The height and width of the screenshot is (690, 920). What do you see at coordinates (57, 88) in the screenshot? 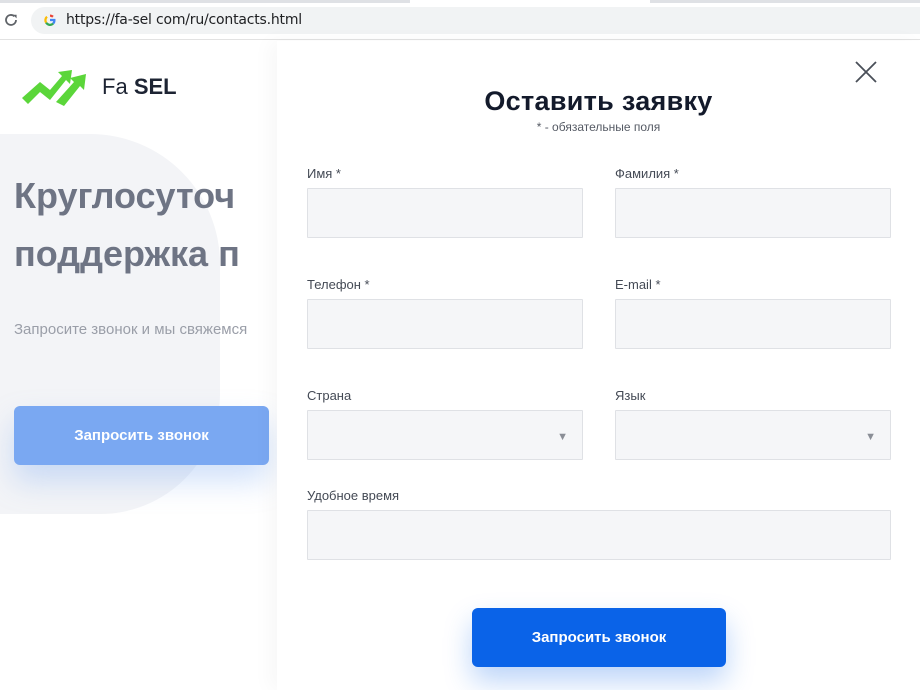
I see `logo-arrows-icon` at bounding box center [57, 88].